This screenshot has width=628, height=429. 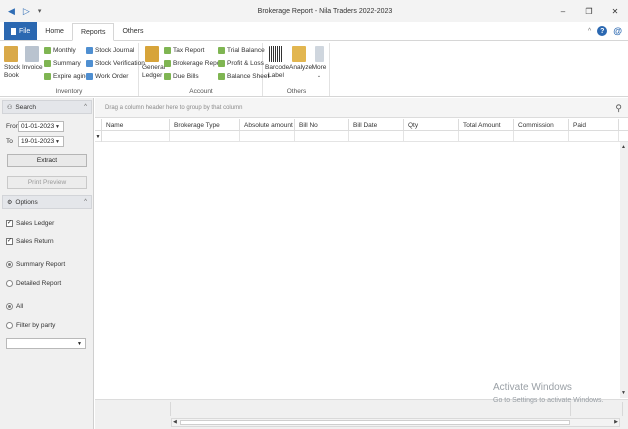 I want to click on balance-sheet-button: Balance Sheet, so click(x=243, y=76).